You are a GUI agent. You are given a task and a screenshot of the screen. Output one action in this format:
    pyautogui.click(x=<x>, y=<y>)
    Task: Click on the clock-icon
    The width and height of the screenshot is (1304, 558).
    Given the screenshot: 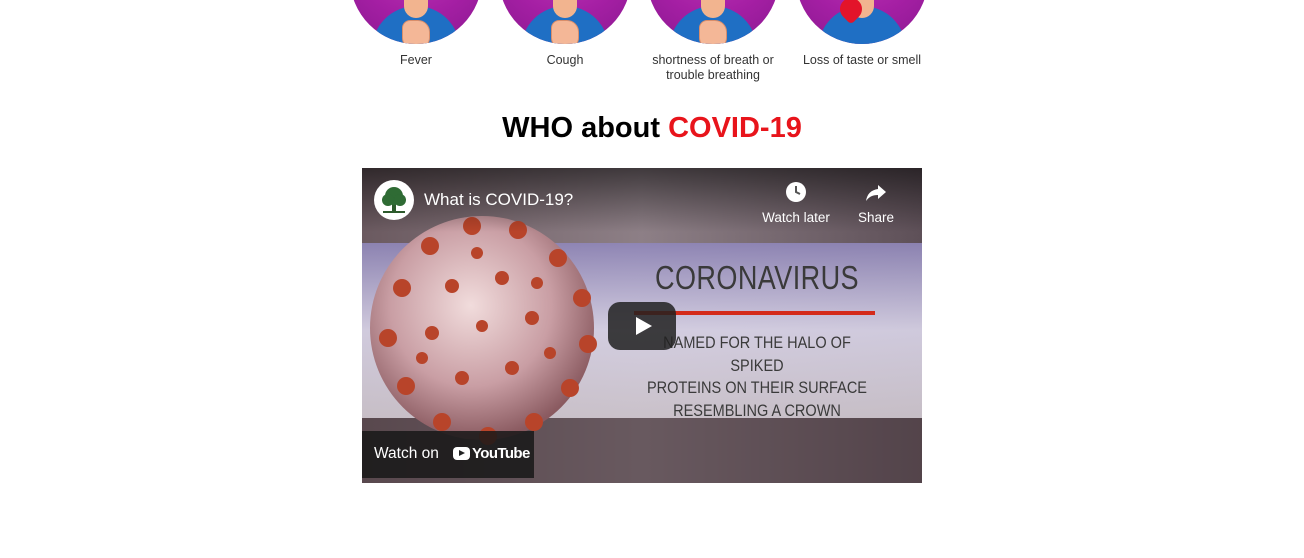 What is the action you would take?
    pyautogui.click(x=796, y=192)
    